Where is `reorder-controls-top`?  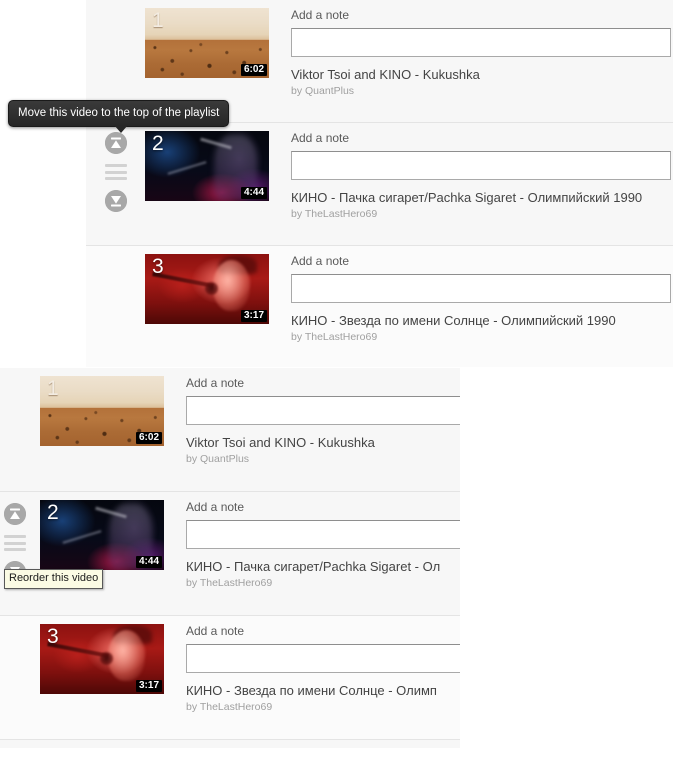 reorder-controls-top is located at coordinates (116, 172).